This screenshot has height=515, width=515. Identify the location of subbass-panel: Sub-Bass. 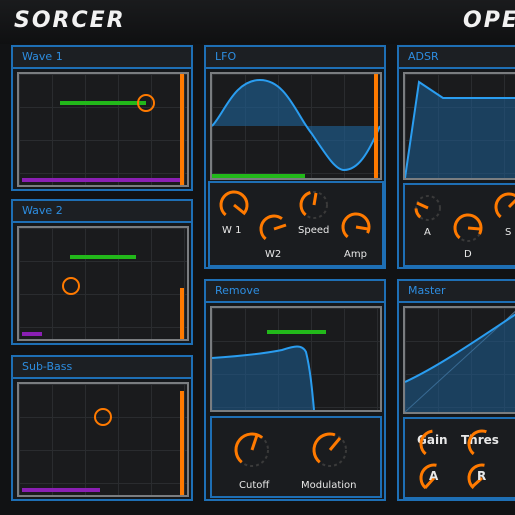
(102, 428).